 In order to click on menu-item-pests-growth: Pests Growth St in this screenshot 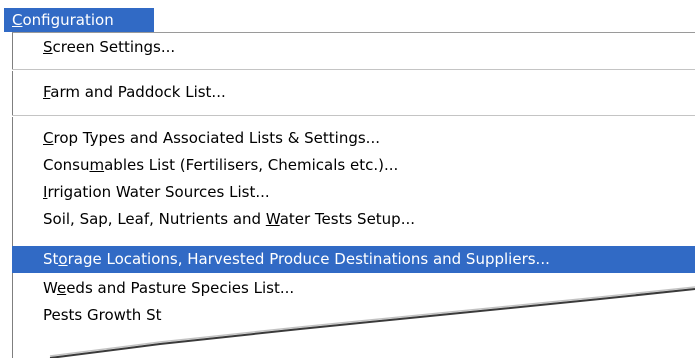, I will do `click(353, 315)`.